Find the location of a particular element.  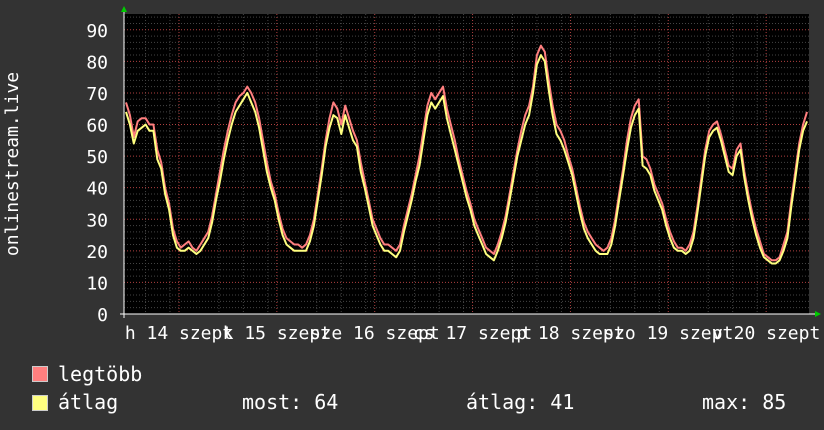

stat-maximum: max: 85 is located at coordinates (744, 402).